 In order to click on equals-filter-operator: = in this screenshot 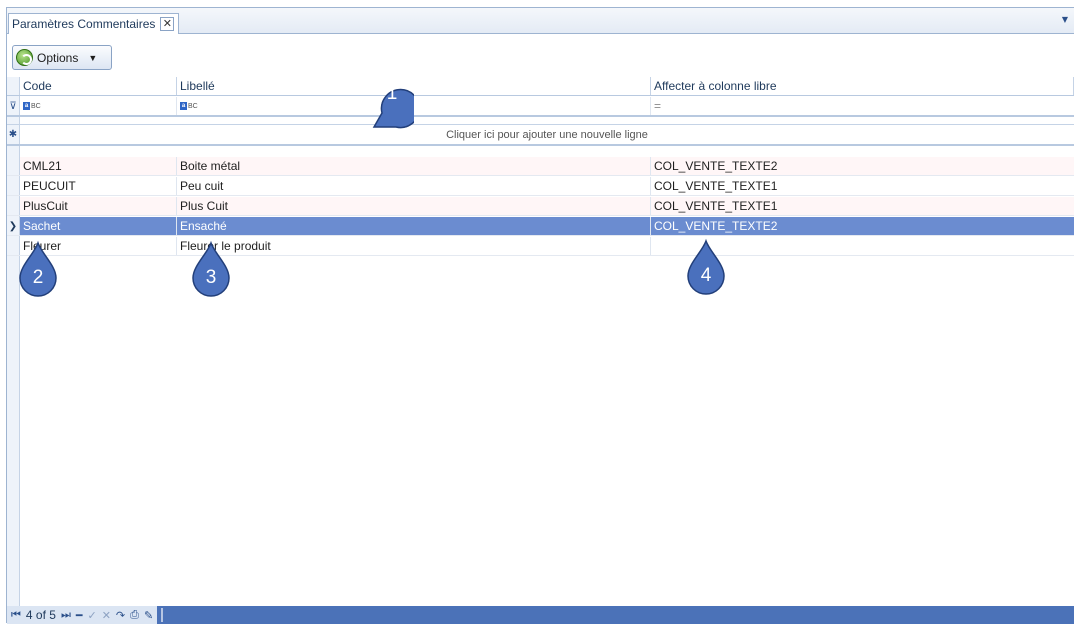, I will do `click(658, 106)`.